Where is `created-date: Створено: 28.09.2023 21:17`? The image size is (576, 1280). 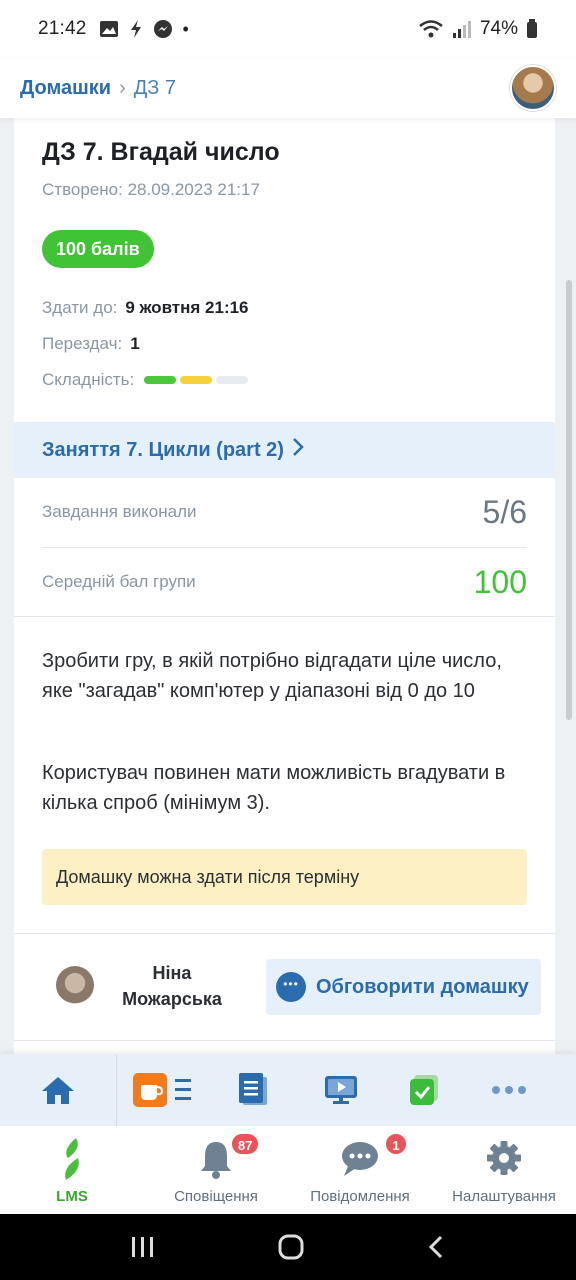
created-date: Створено: 28.09.2023 21:17 is located at coordinates (151, 190).